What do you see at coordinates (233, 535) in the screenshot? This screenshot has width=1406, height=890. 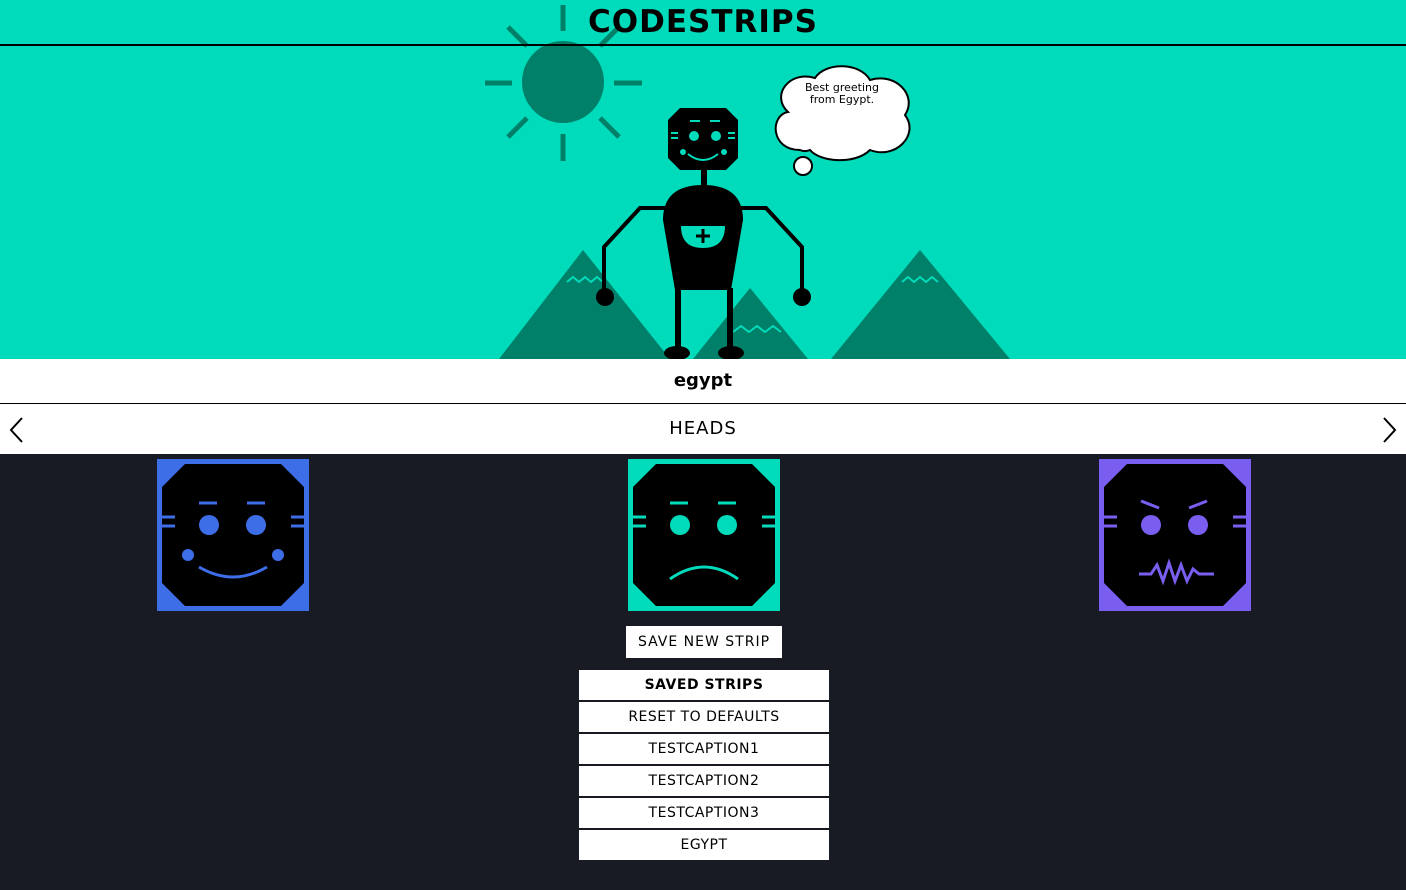 I see `head-option-happy` at bounding box center [233, 535].